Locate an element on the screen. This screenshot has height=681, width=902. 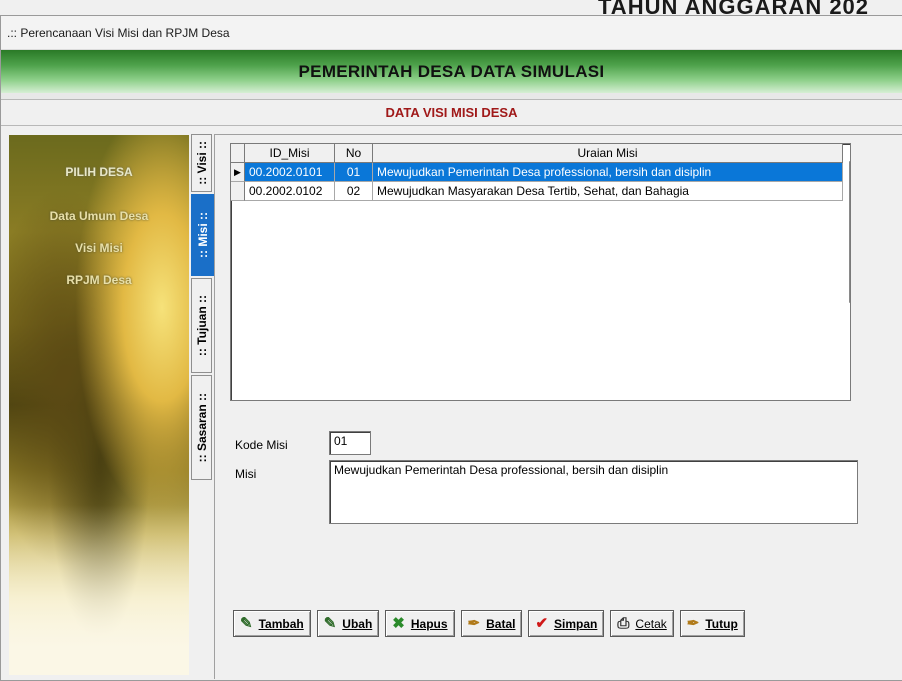
hapus-button: ✖ Hapus is located at coordinates (420, 623).